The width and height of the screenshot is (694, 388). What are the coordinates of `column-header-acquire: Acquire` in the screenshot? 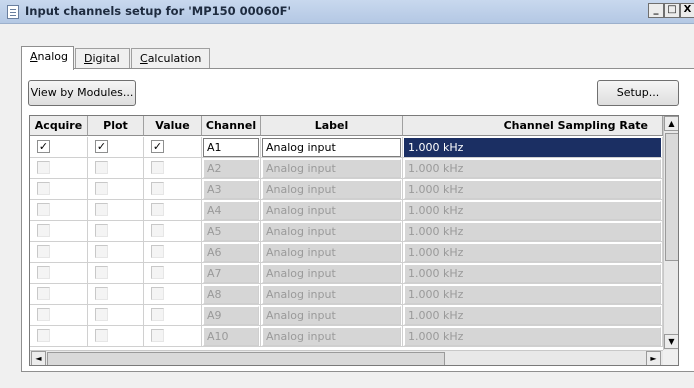 It's located at (59, 126).